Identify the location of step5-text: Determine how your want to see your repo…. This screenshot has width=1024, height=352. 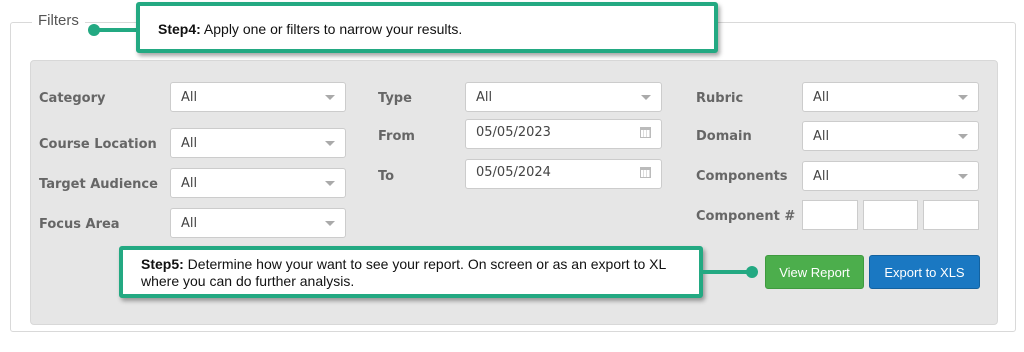
(403, 272).